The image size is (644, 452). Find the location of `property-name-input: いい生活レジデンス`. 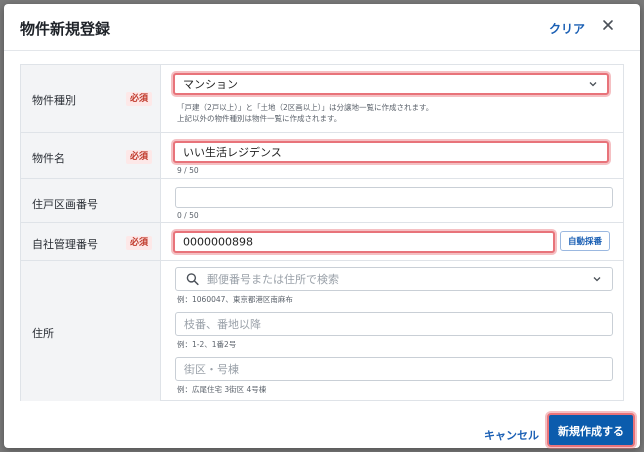

property-name-input: いい生活レジデンス is located at coordinates (391, 152).